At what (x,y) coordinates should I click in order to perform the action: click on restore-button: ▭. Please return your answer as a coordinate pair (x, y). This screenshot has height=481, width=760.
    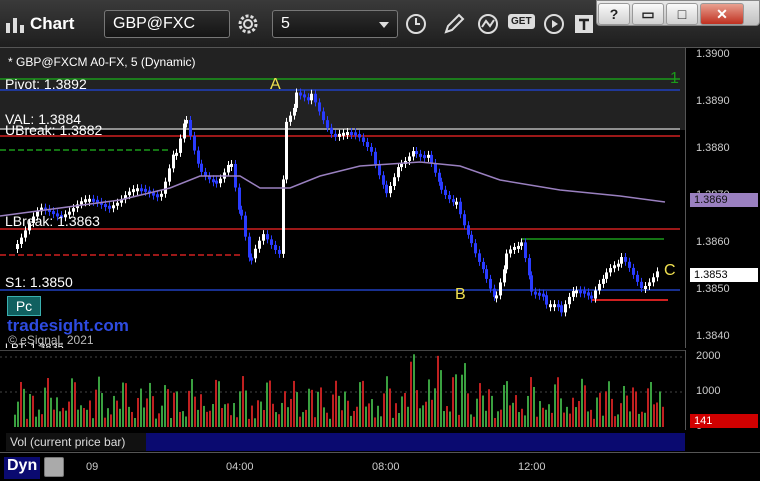
    Looking at the image, I should click on (648, 14).